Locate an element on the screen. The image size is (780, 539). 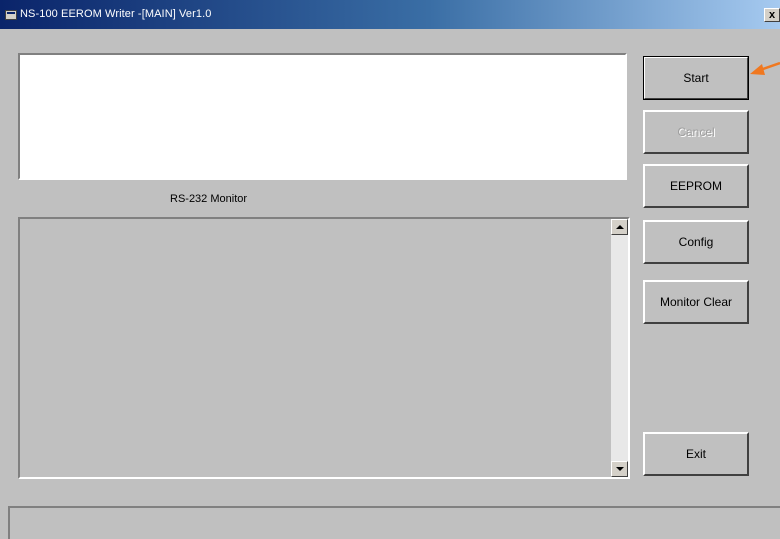
monitor-label: RS-232 Monitor is located at coordinates (209, 199).